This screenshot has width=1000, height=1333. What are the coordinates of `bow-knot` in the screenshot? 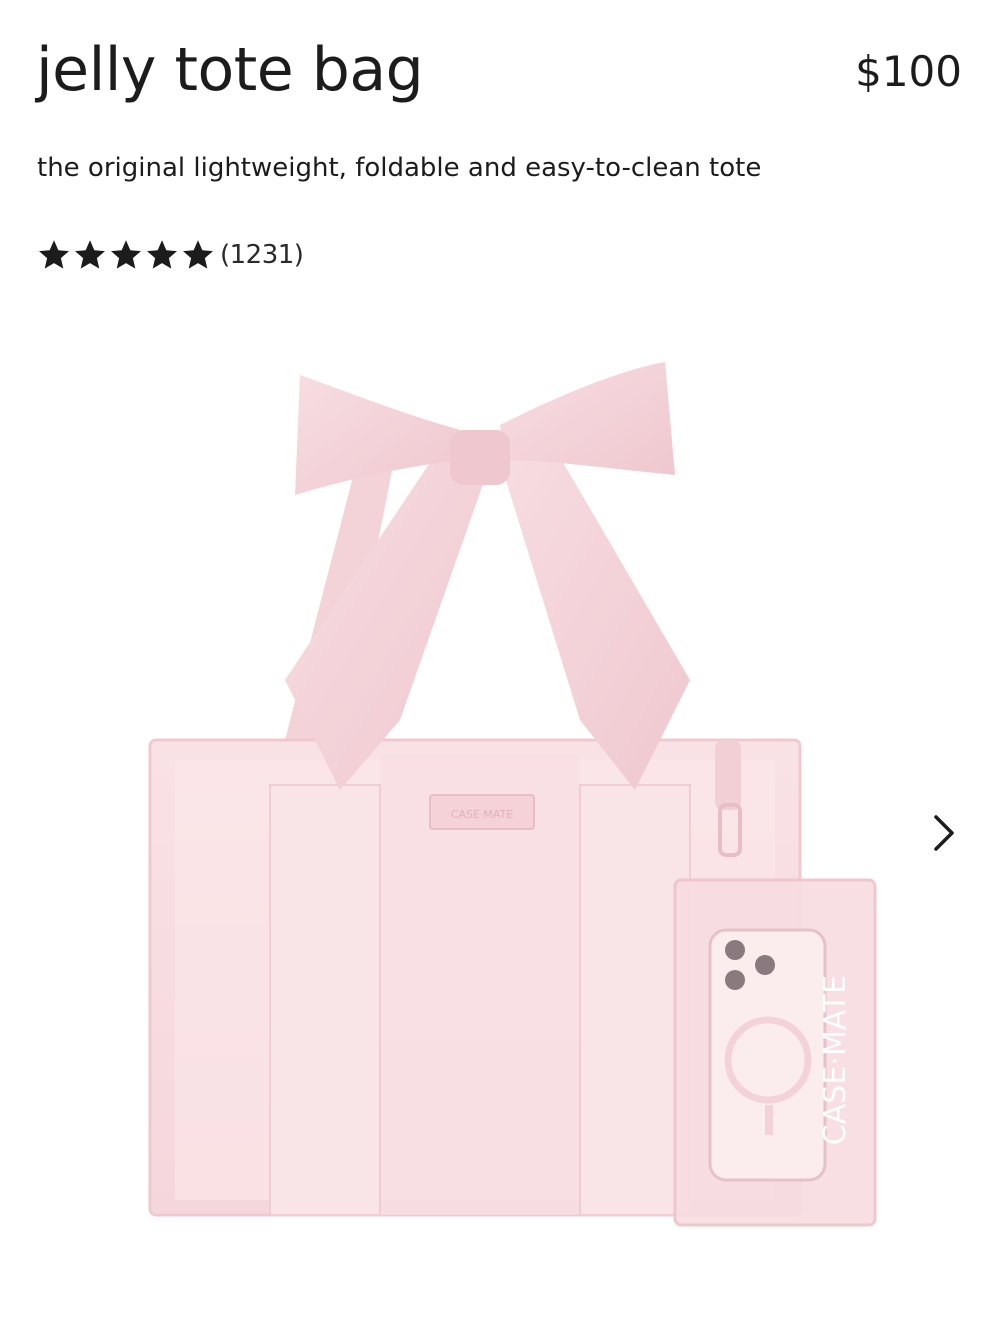 It's located at (480, 457).